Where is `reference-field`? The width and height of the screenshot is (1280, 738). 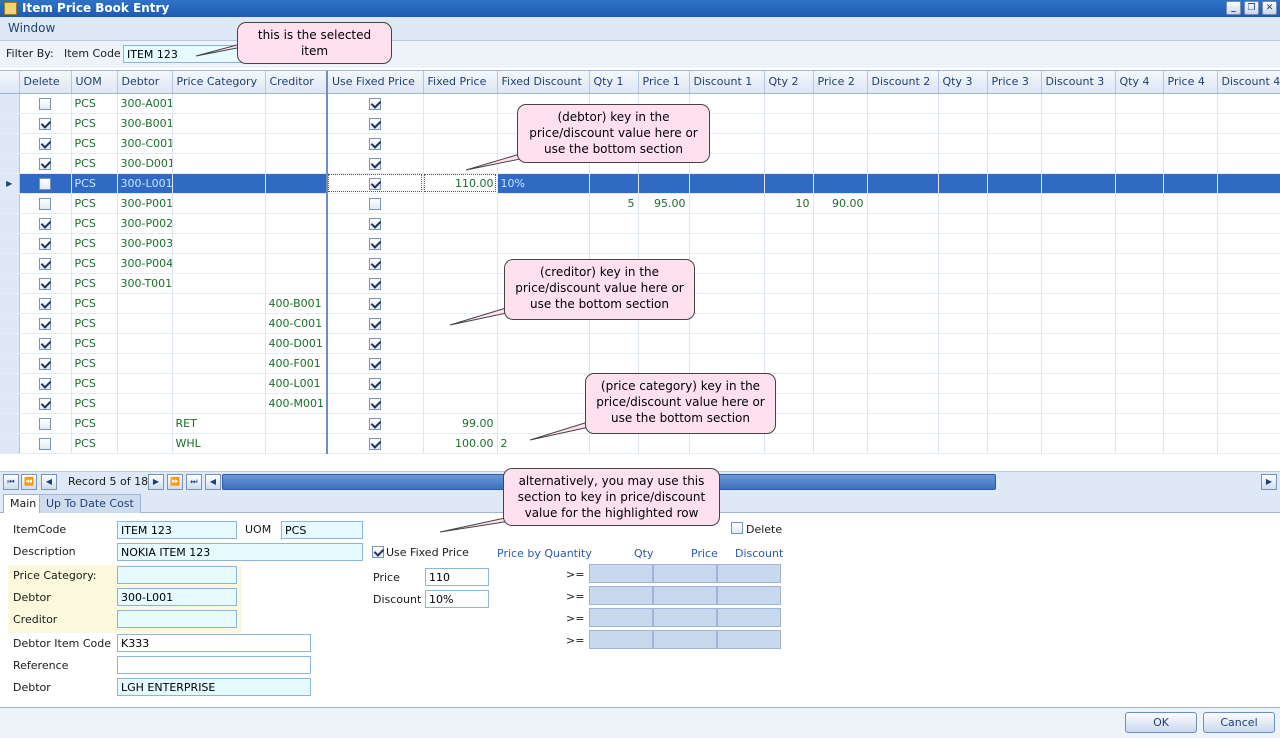 reference-field is located at coordinates (214, 665).